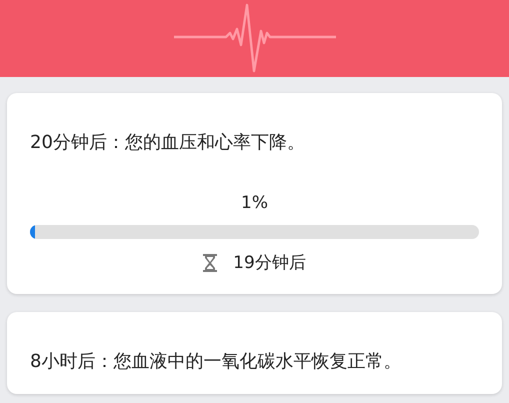  Describe the element at coordinates (216, 362) in the screenshot. I see `milestone-text: 8小时后：您血液中的一氧化碳水平恢复正常。` at that location.